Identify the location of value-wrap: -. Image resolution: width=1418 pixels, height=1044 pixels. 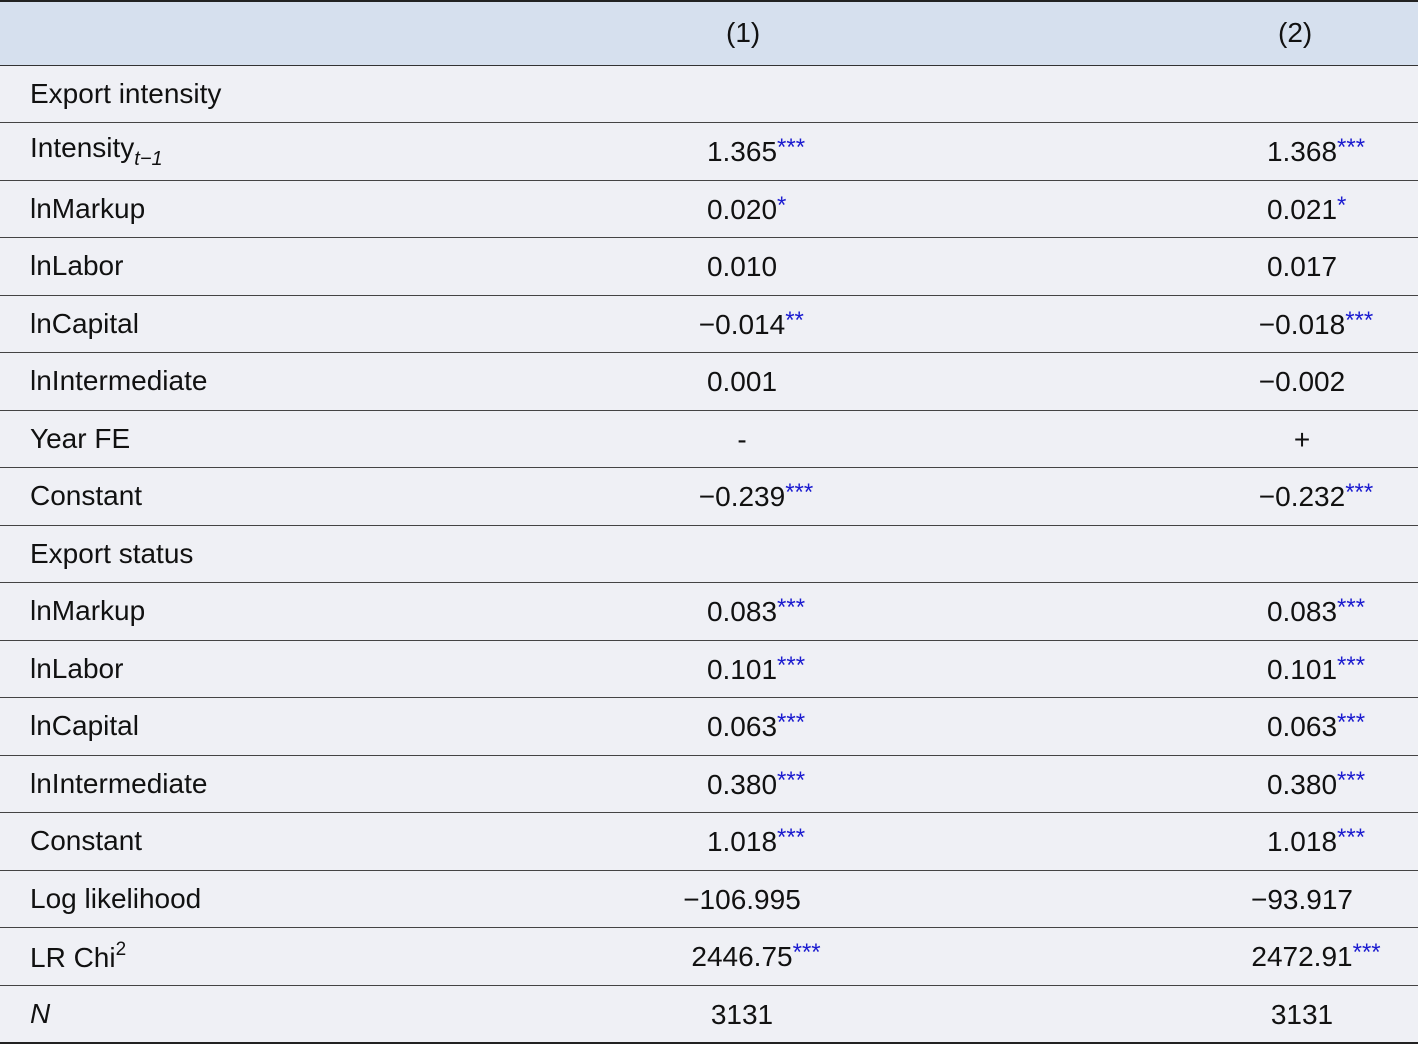
(741, 439).